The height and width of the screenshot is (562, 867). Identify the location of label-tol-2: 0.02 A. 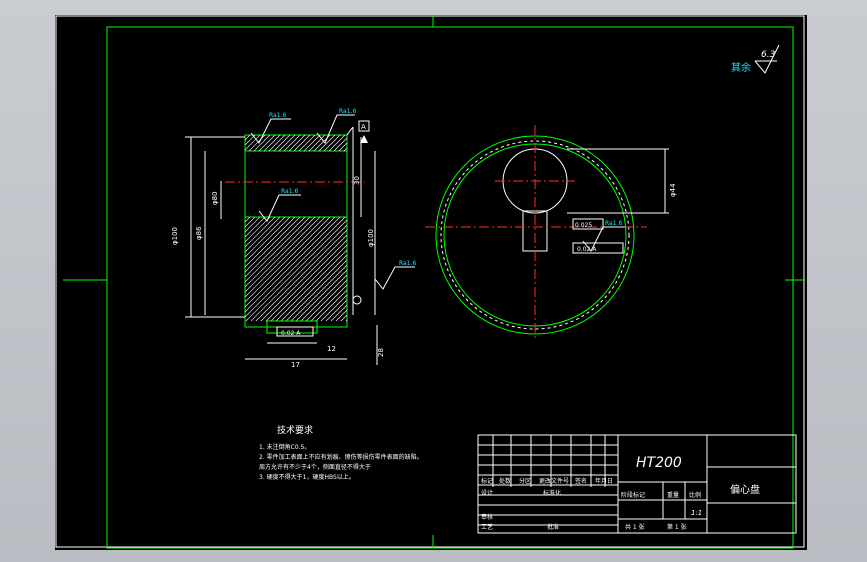
(587, 249).